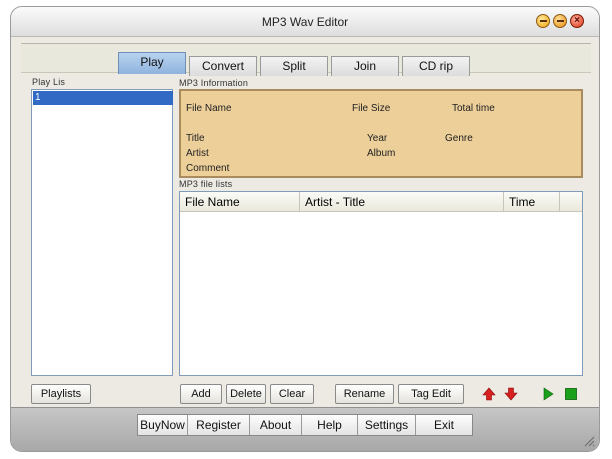 This screenshot has width=612, height=459. I want to click on exit-button: Exit, so click(444, 425).